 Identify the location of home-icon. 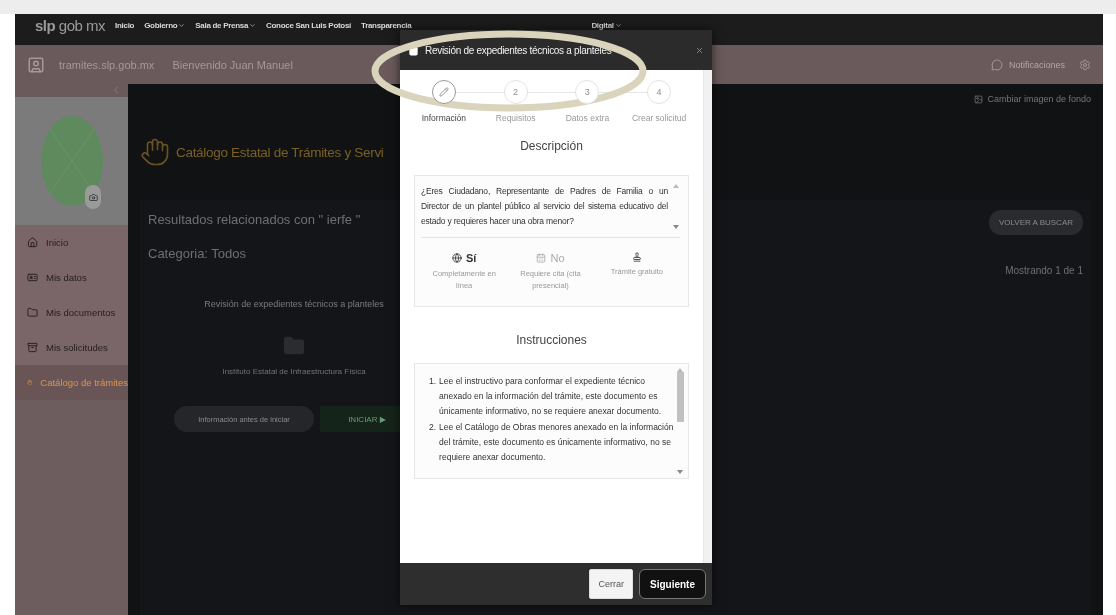
(32, 242).